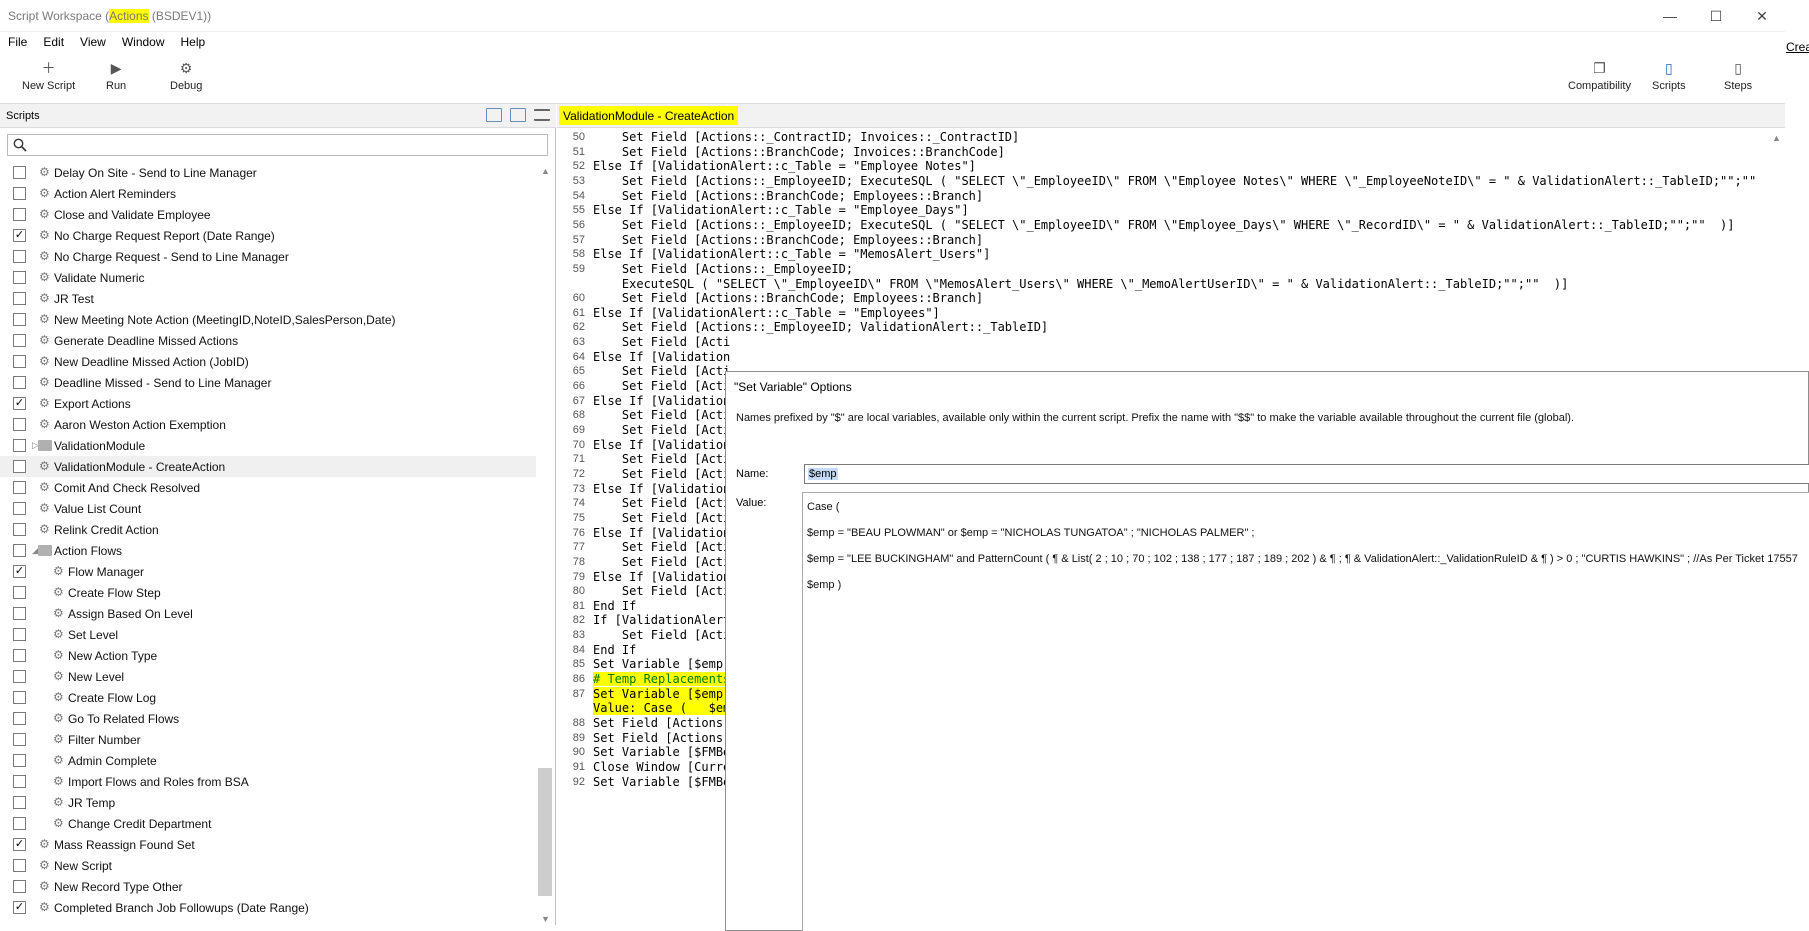 The width and height of the screenshot is (1809, 931). I want to click on script-row: ⚙ JR Test, so click(268, 298).